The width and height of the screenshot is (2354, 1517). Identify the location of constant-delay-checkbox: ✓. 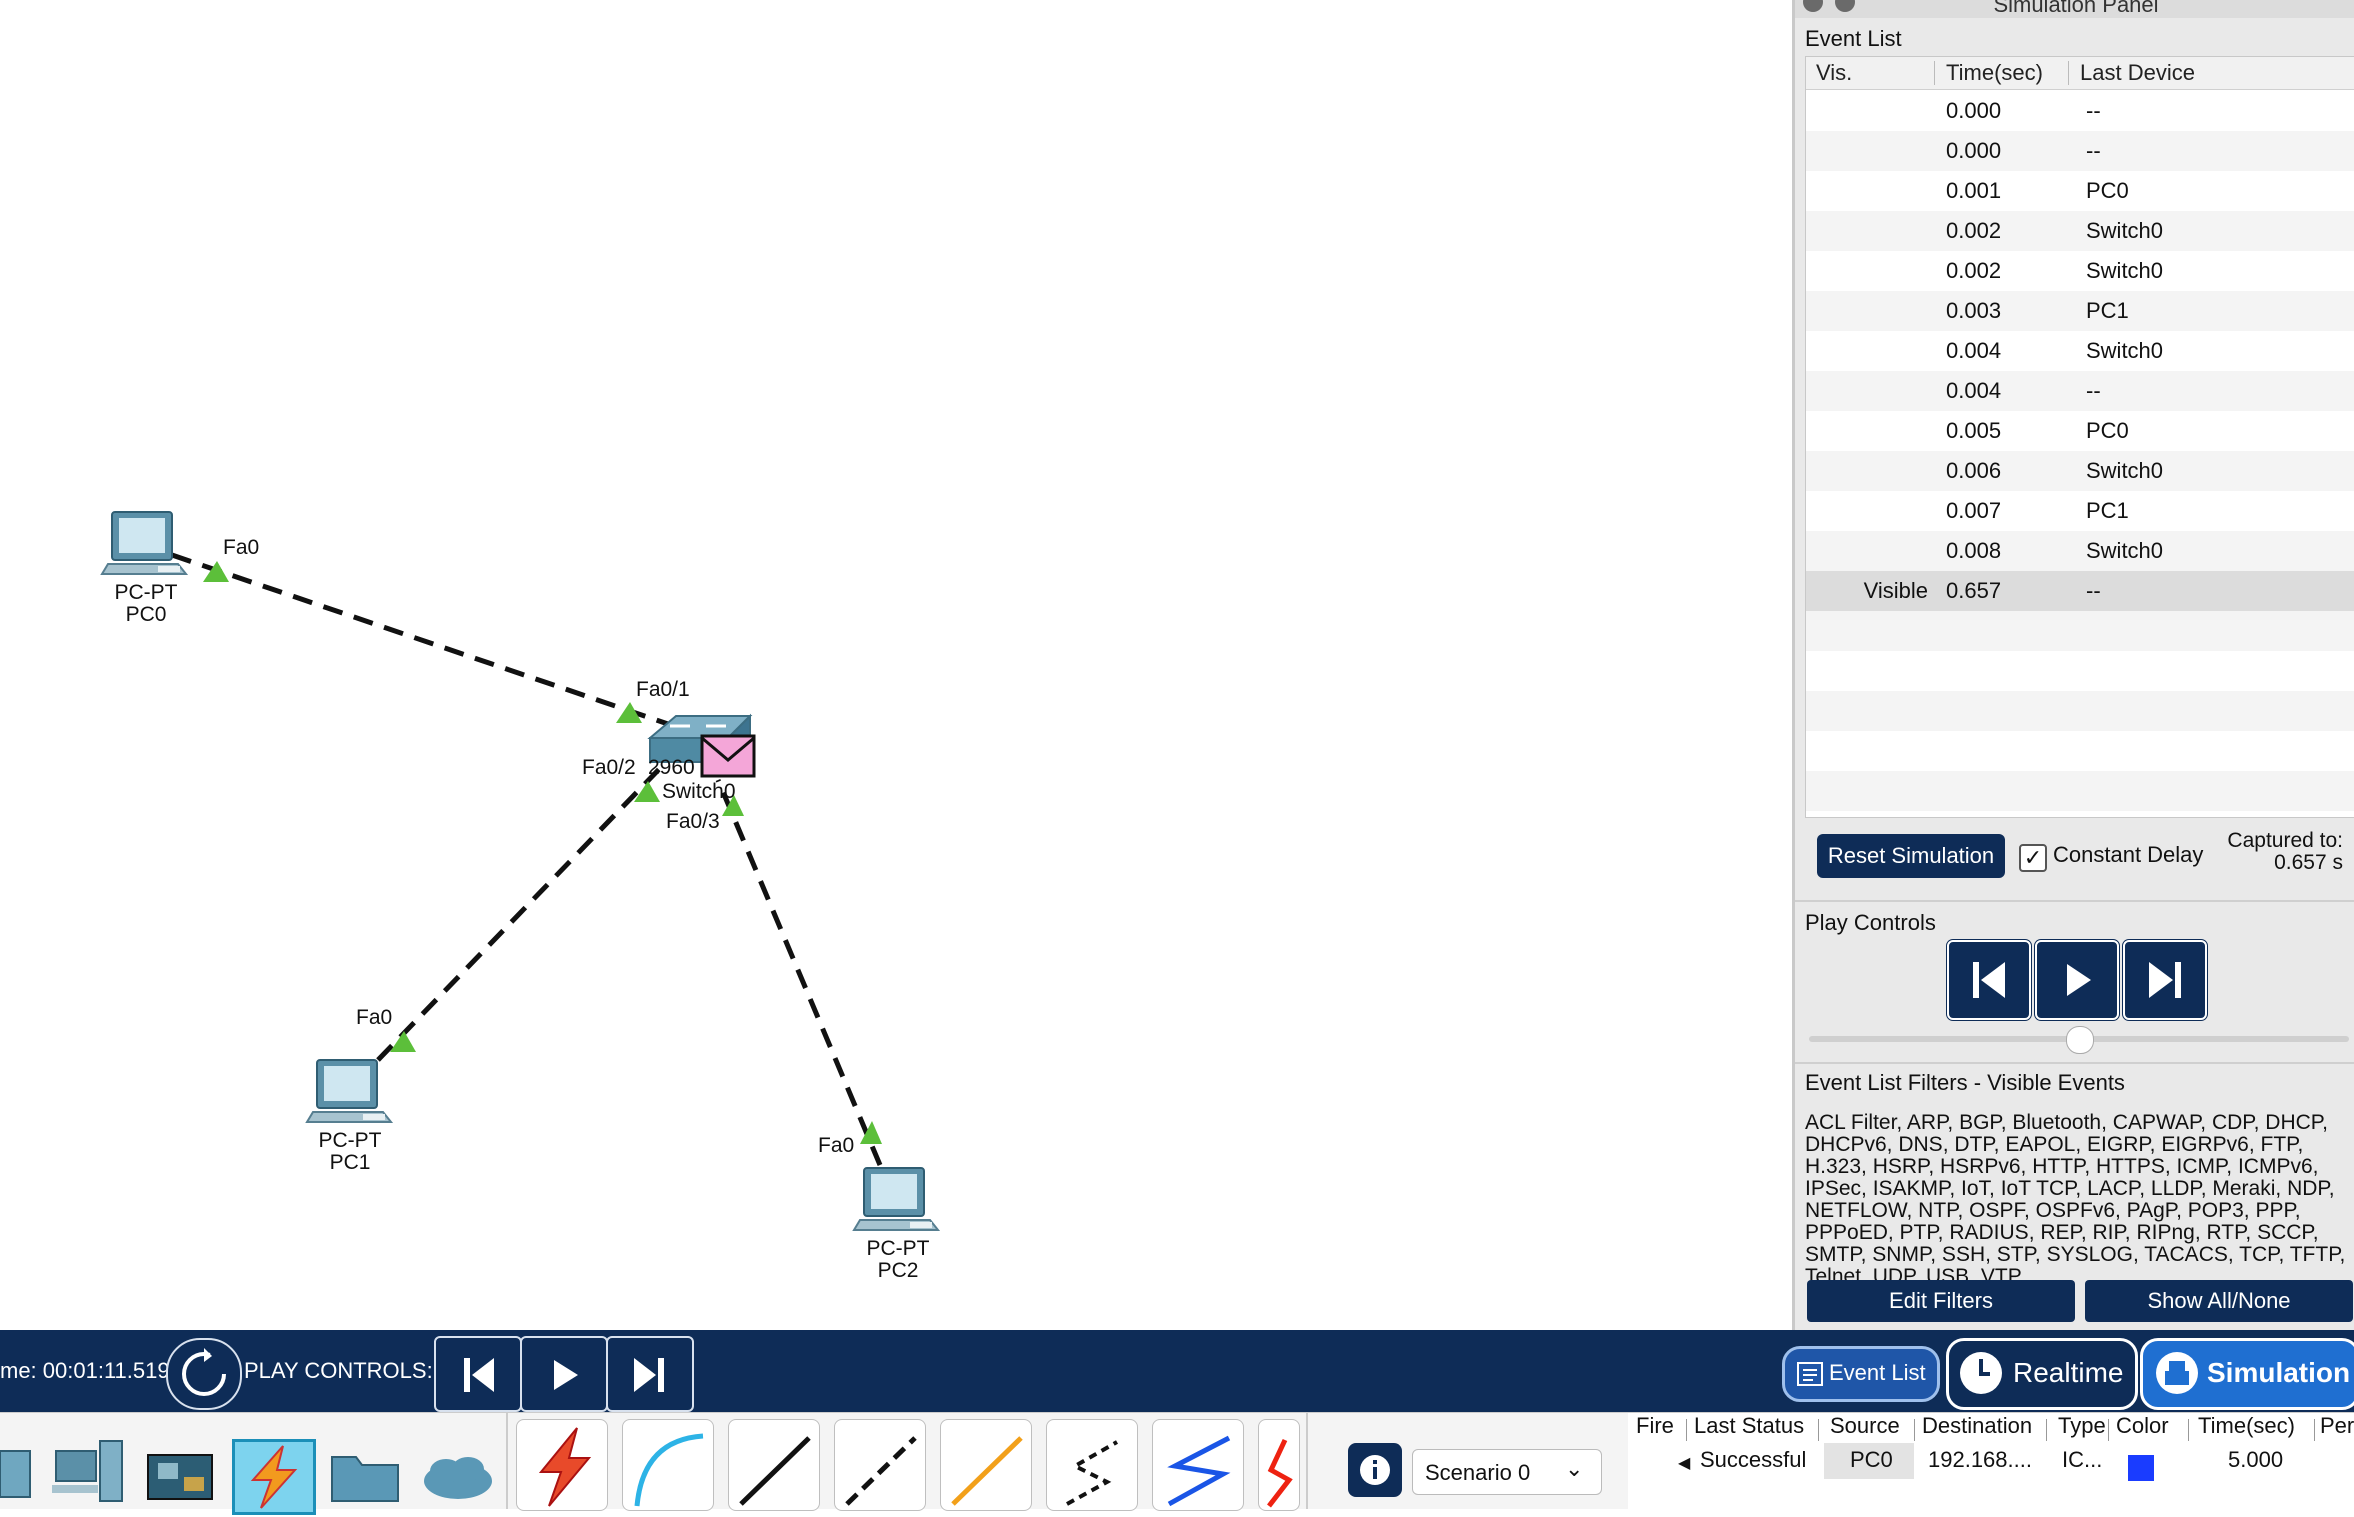
(2033, 858).